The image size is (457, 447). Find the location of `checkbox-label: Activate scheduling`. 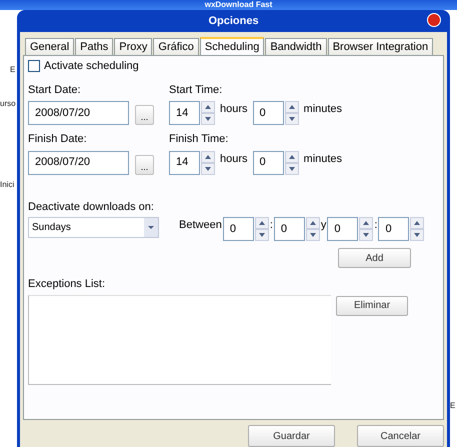

checkbox-label: Activate scheduling is located at coordinates (91, 66).